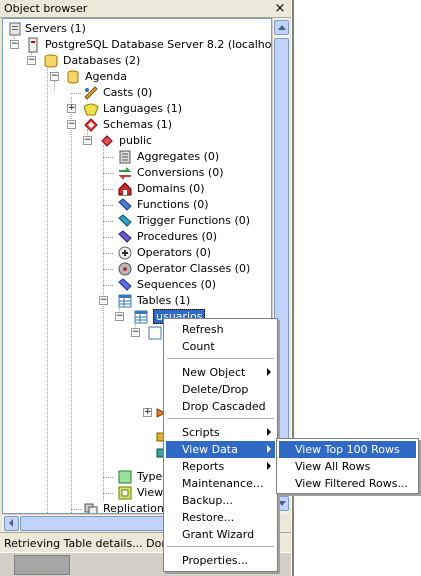 The height and width of the screenshot is (576, 421). What do you see at coordinates (125, 477) in the screenshot?
I see `types-icon` at bounding box center [125, 477].